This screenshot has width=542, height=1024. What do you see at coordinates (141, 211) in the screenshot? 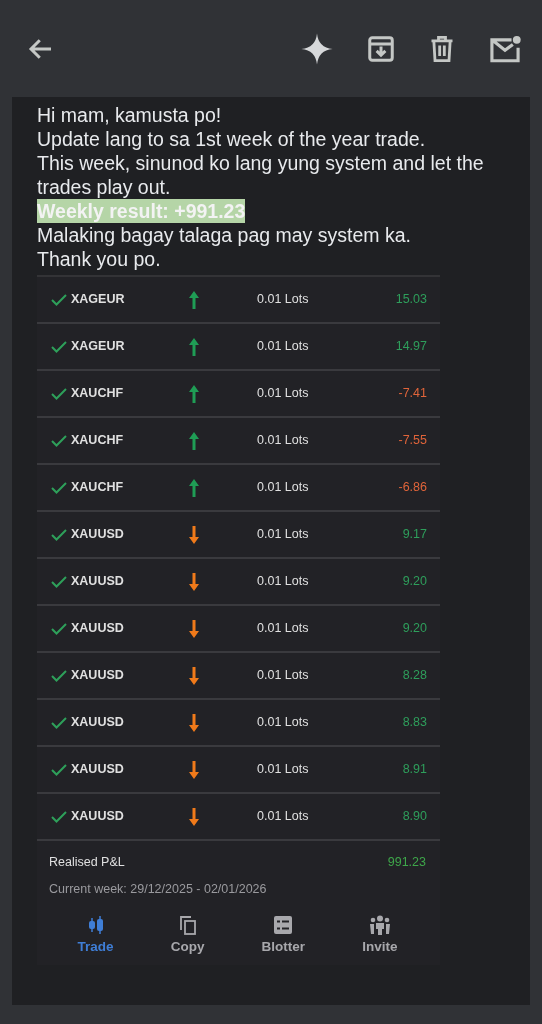
I see `highlighted-text: Weekly result: +991.23` at bounding box center [141, 211].